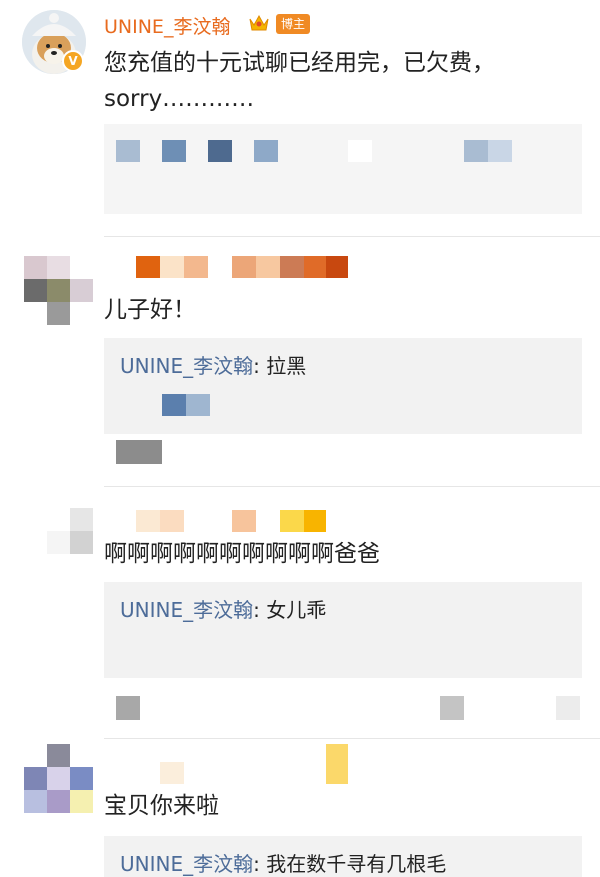 This screenshot has width=600, height=877. I want to click on host-badge: 博主, so click(293, 24).